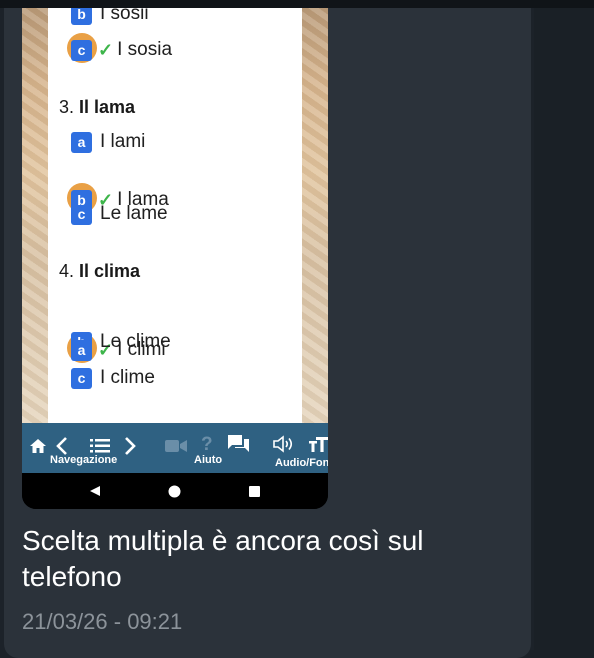 The height and width of the screenshot is (658, 594). I want to click on option-text: Le lame, so click(134, 213).